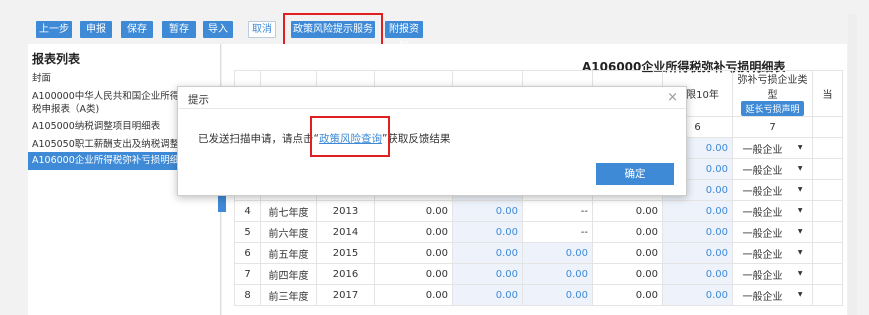 This screenshot has height=315, width=869. Describe the element at coordinates (258, 139) in the screenshot. I see `dialog-message-pre: 已发送扫描申请，请点击“` at that location.